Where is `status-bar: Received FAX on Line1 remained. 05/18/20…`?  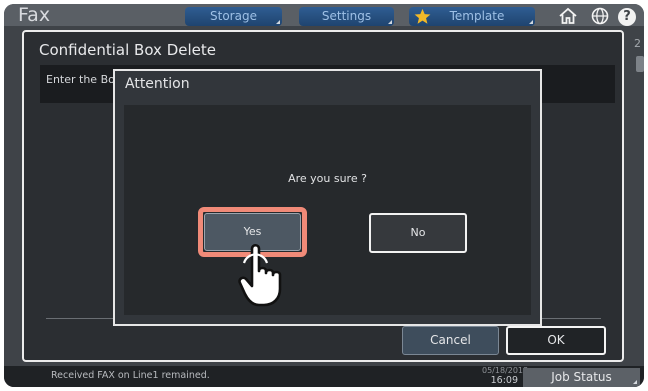 status-bar: Received FAX on Line1 remained. 05/18/20… is located at coordinates (324, 376).